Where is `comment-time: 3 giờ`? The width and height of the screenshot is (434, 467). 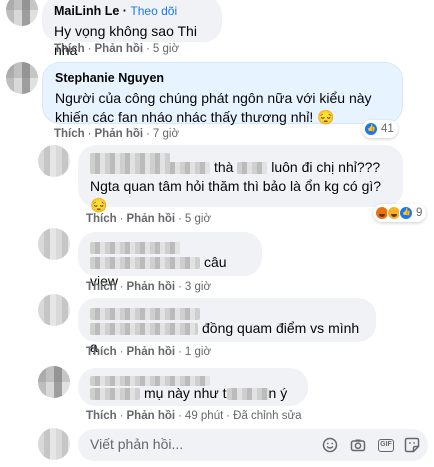
comment-time: 3 giờ is located at coordinates (198, 287).